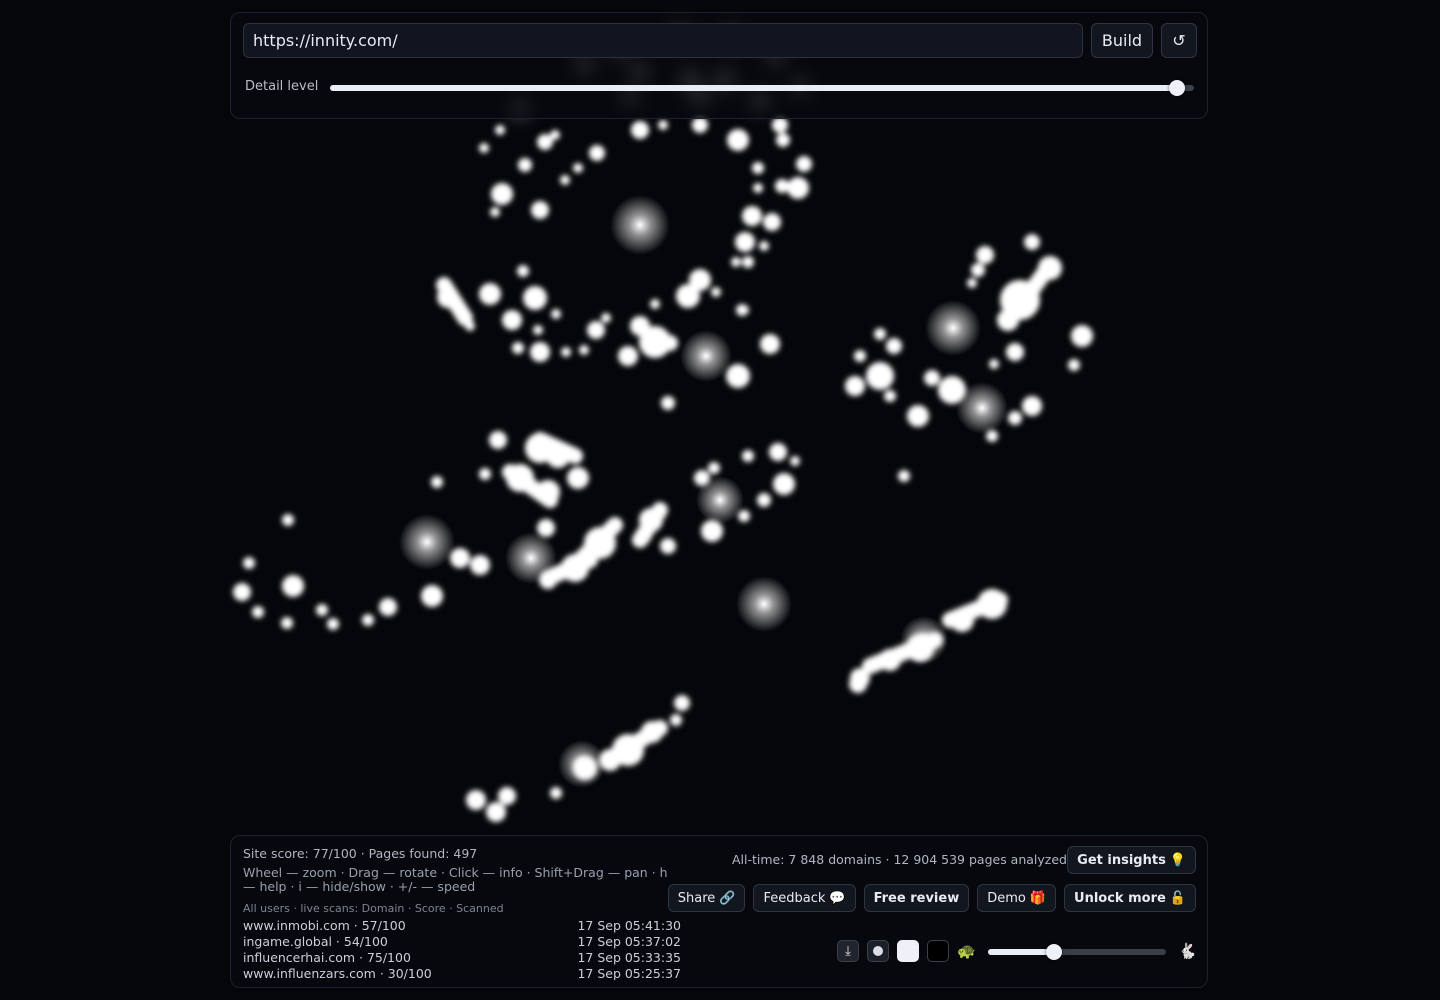 The height and width of the screenshot is (1000, 1440). What do you see at coordinates (848, 951) in the screenshot?
I see `download-button: ⤓` at bounding box center [848, 951].